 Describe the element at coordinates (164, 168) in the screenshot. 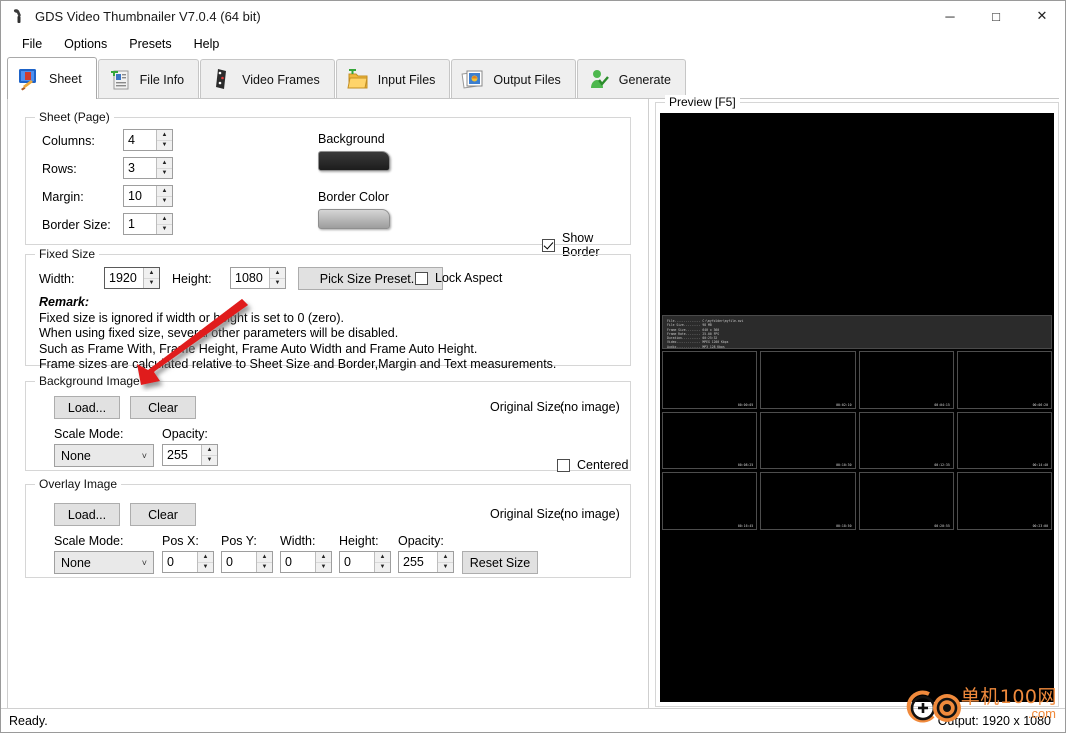

I see `rows-stepper-arrows: ▲ ▼` at that location.